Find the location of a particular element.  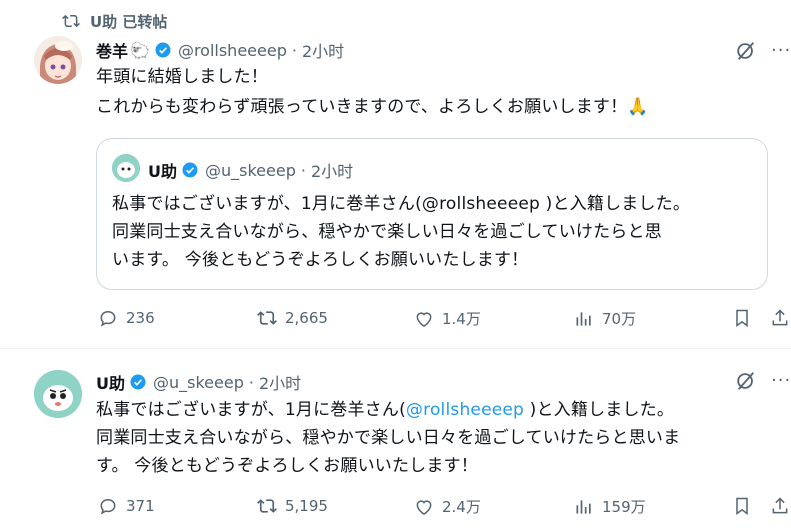

post2-header: U助 @u_skeeep · 2小时 is located at coordinates (198, 382).